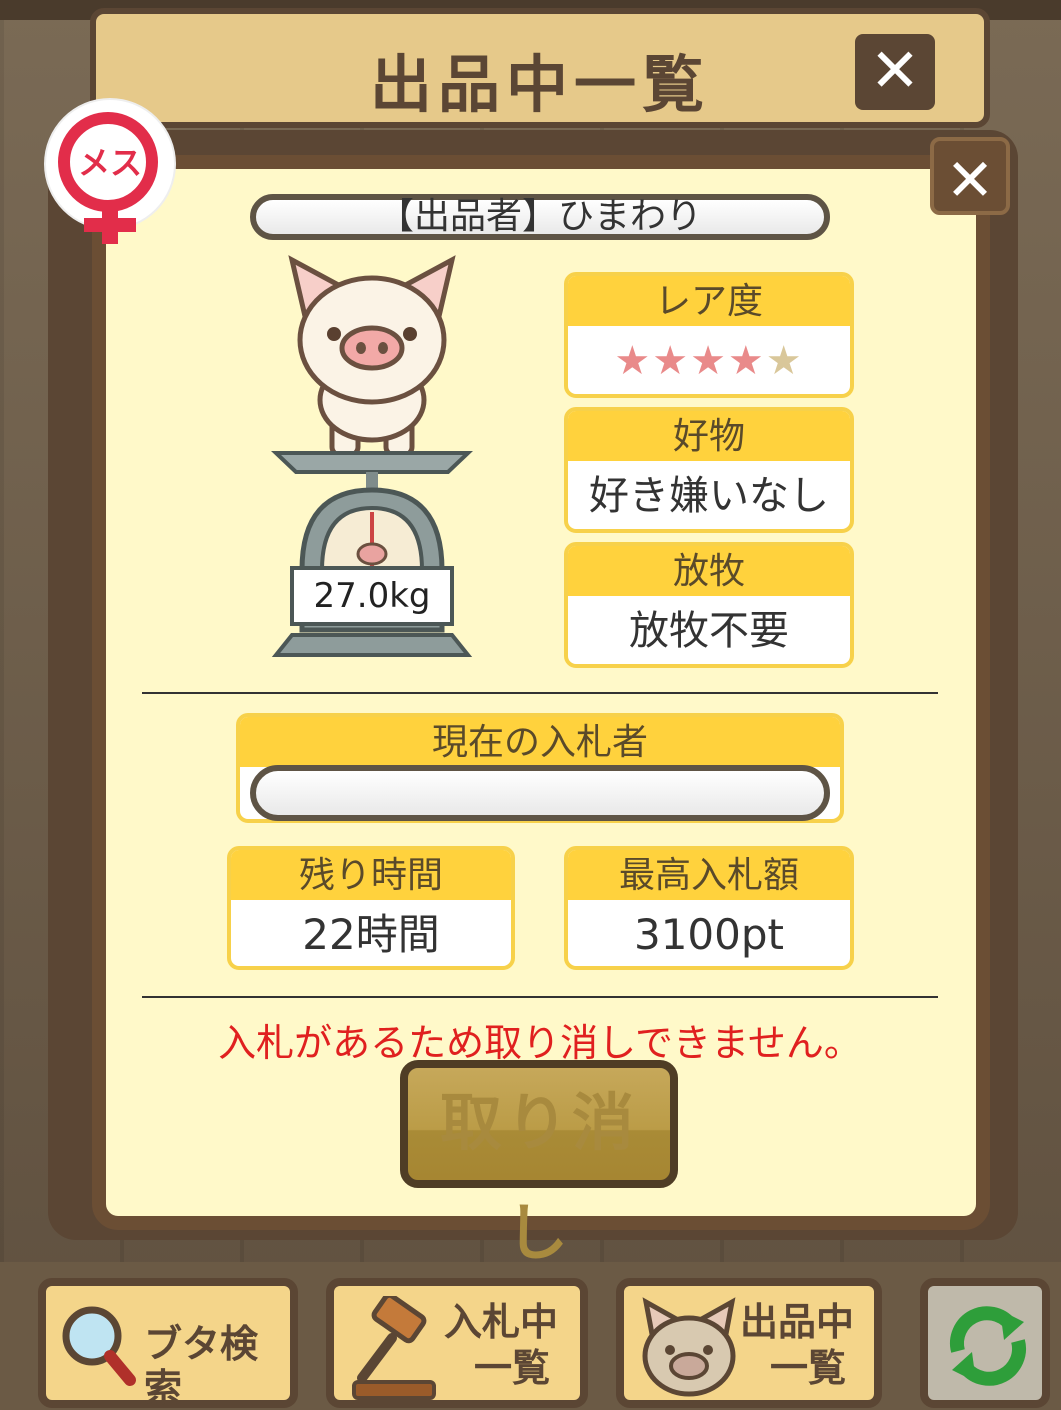 The height and width of the screenshot is (1410, 1061). What do you see at coordinates (540, 1043) in the screenshot?
I see `cancel-warning-text: 入札があるため取り消しできません。` at bounding box center [540, 1043].